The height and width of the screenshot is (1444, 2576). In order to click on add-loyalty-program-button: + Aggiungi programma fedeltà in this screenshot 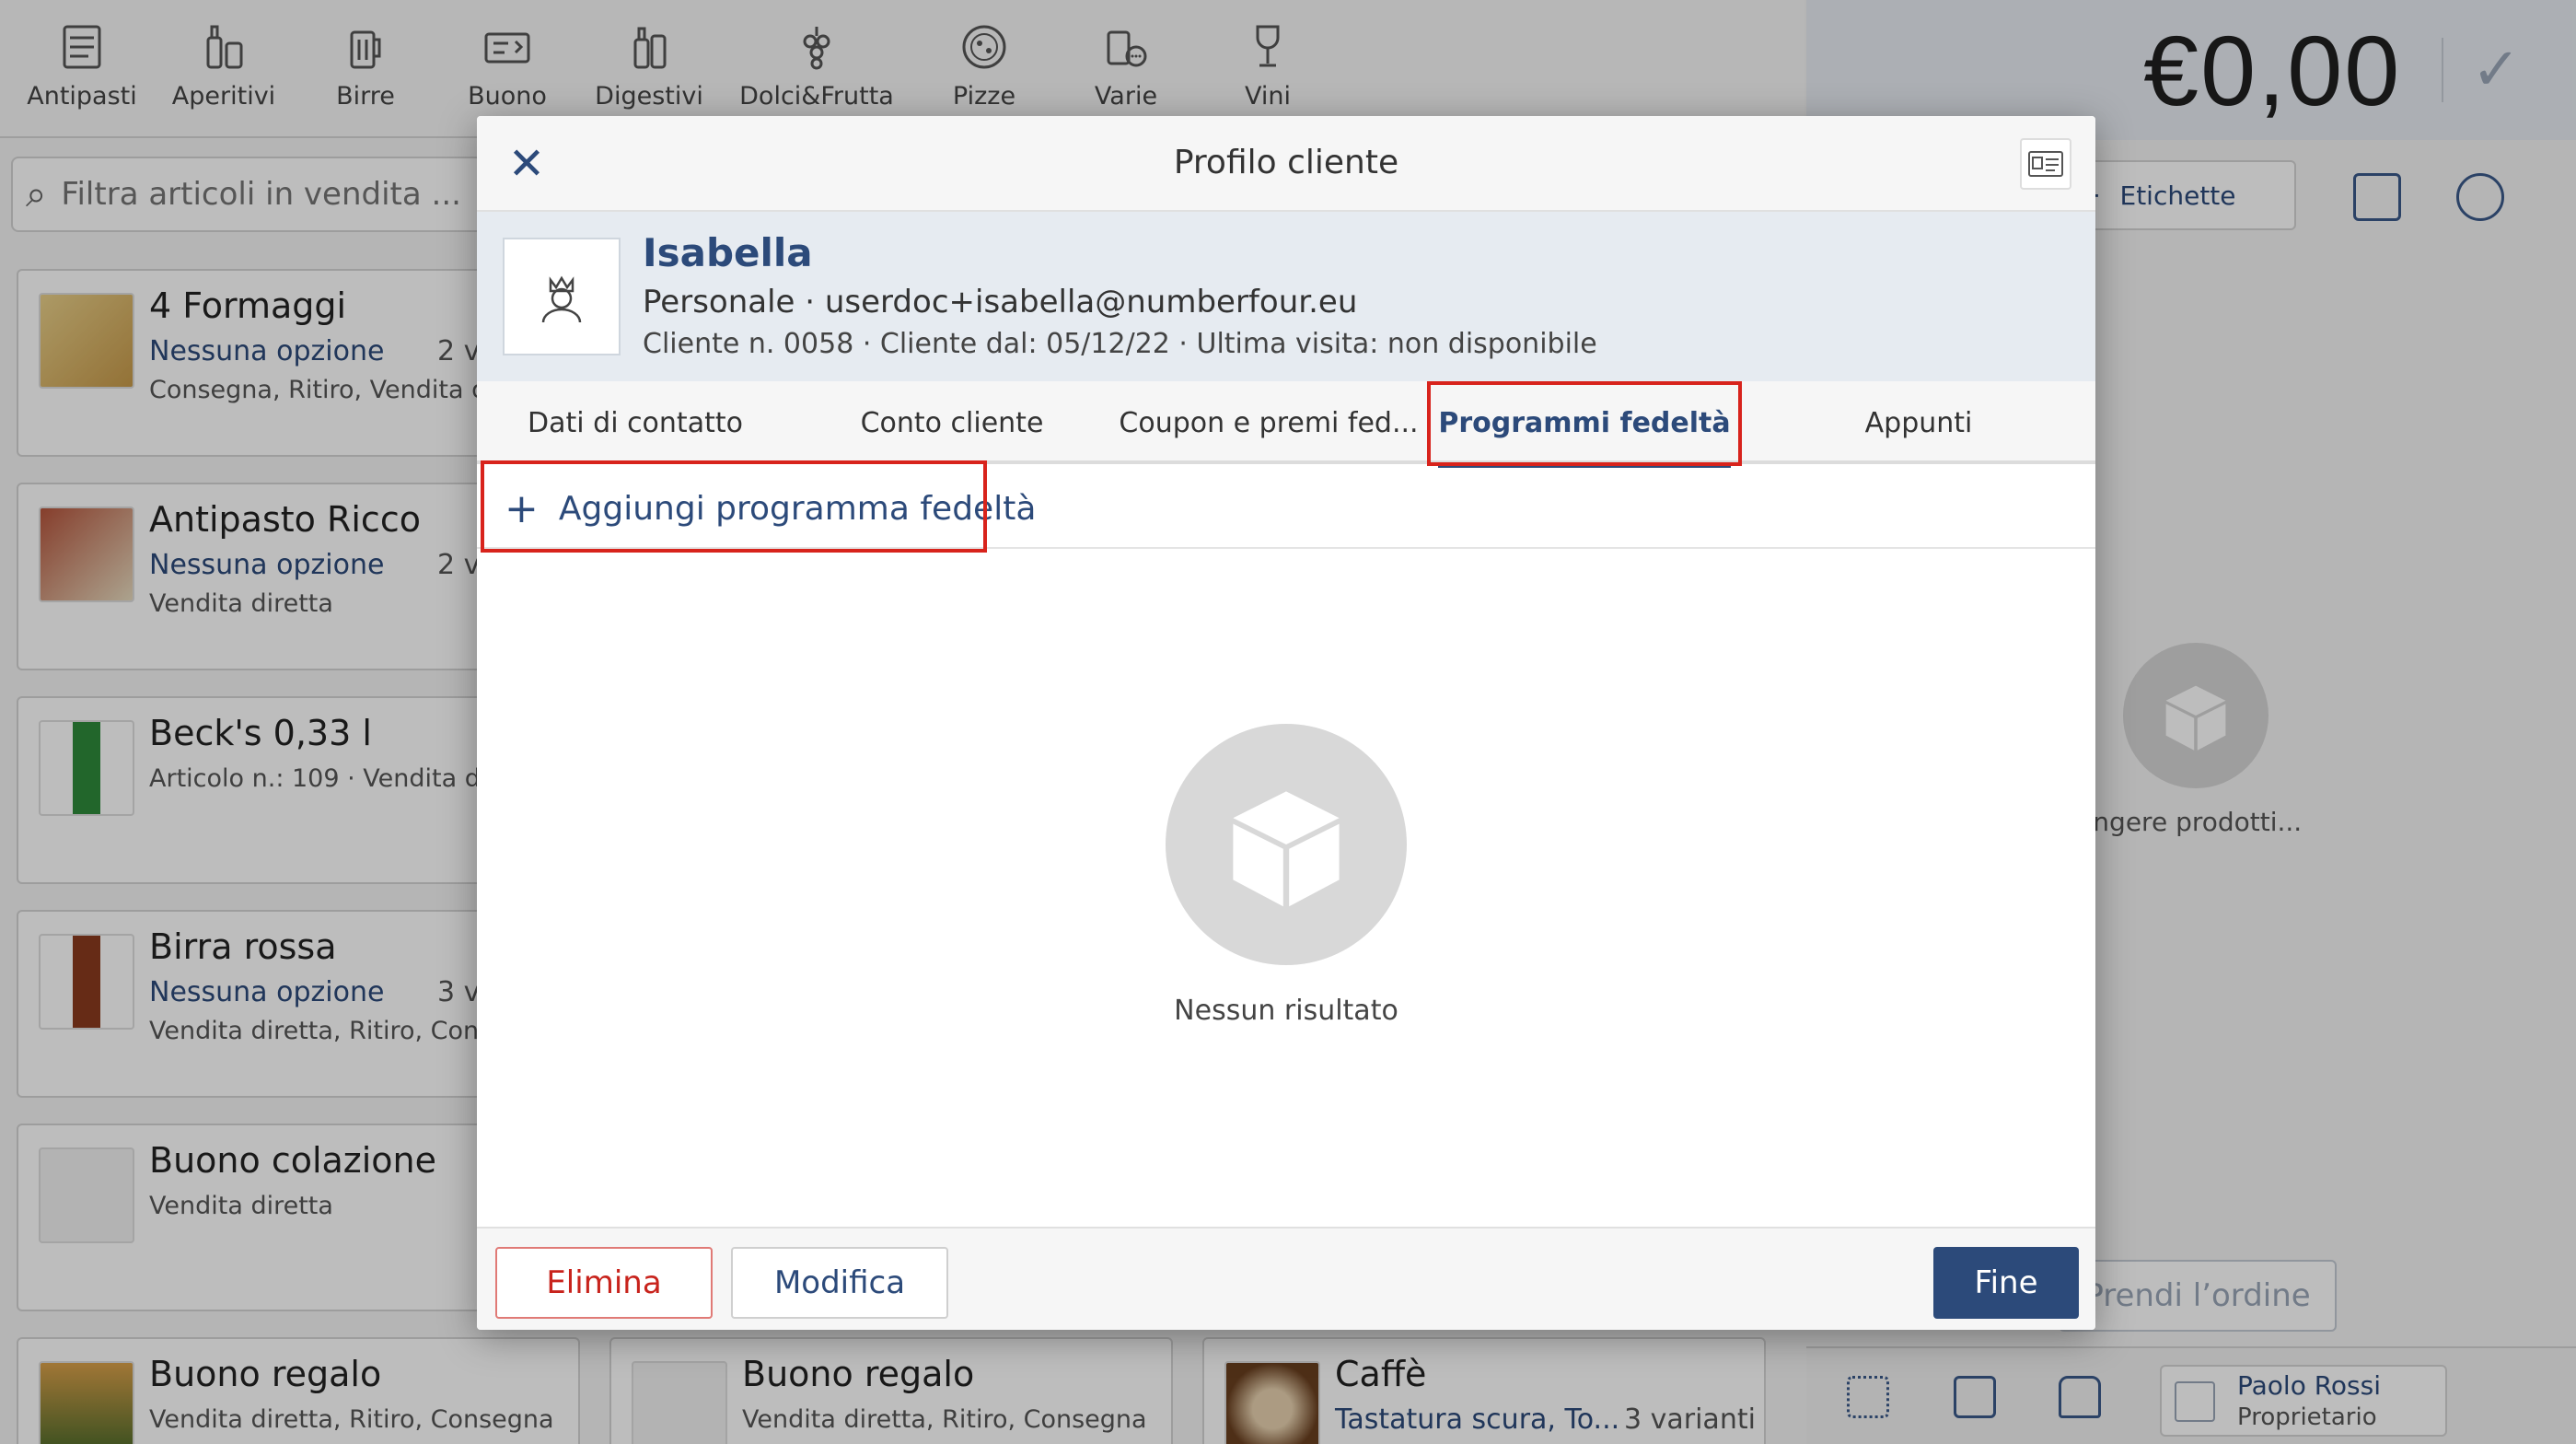, I will do `click(761, 509)`.